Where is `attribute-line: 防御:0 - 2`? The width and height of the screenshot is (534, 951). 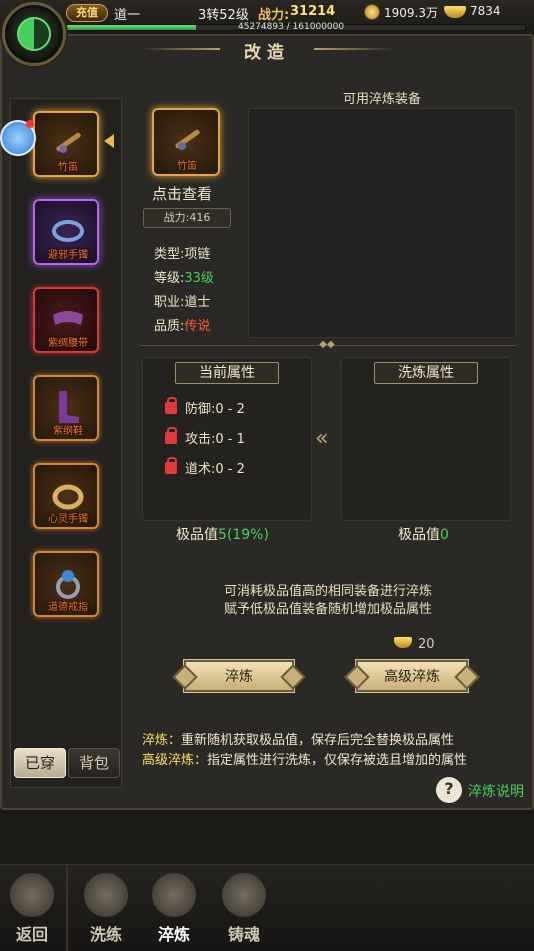 attribute-line: 防御:0 - 2 is located at coordinates (205, 407).